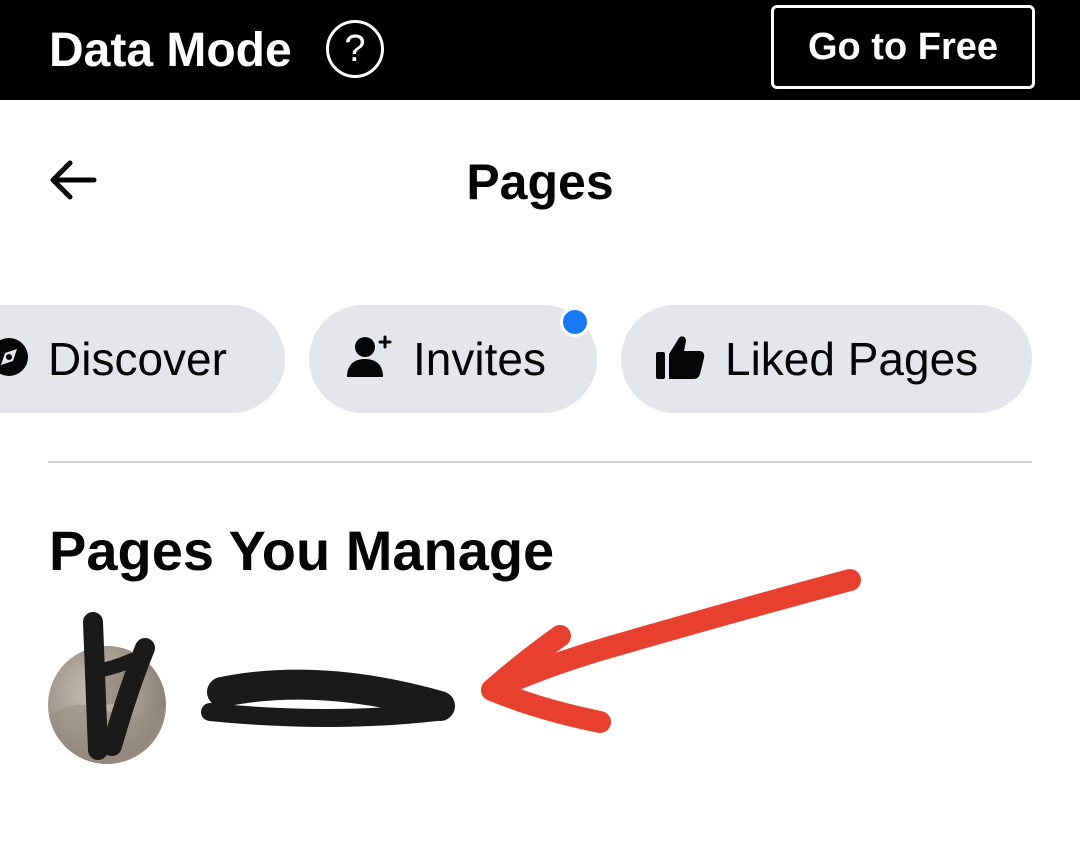 Image resolution: width=1080 pixels, height=859 pixels. I want to click on chip-invites-label: Invites, so click(479, 359).